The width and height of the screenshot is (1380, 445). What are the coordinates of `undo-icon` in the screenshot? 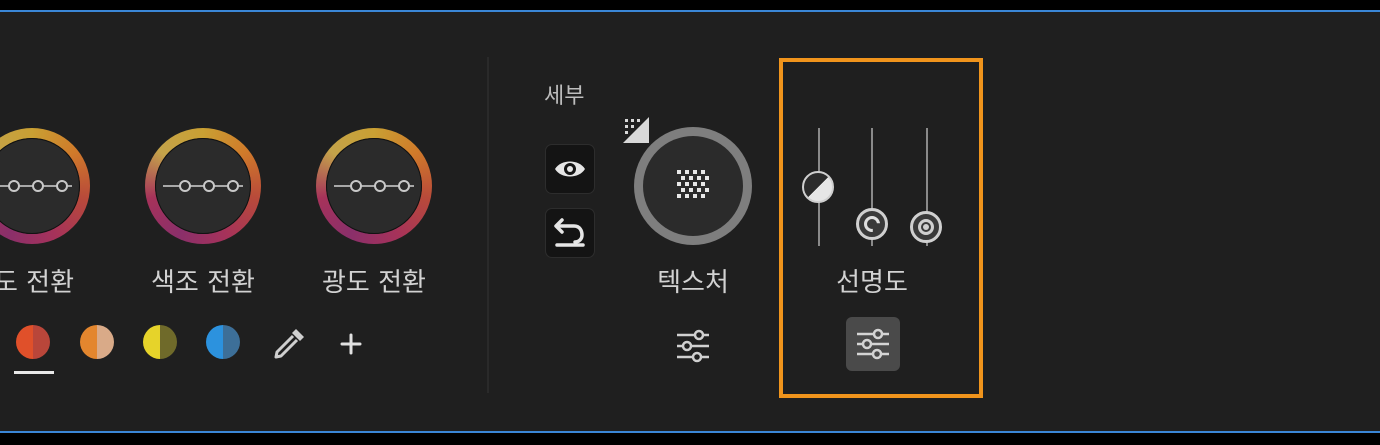 It's located at (569, 232).